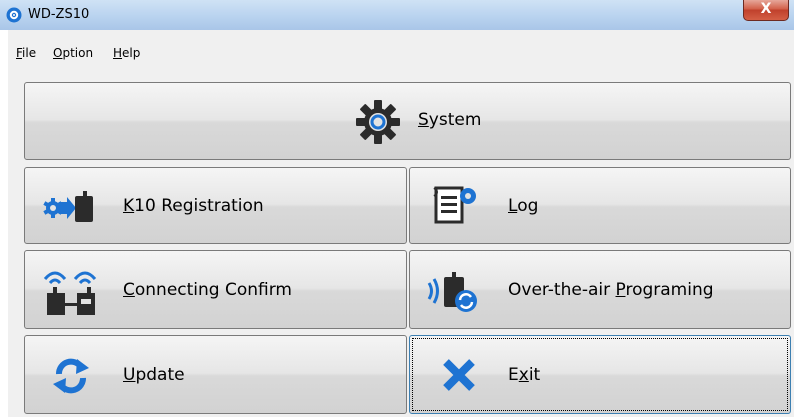  Describe the element at coordinates (454, 205) in the screenshot. I see `log-document-icon` at that location.